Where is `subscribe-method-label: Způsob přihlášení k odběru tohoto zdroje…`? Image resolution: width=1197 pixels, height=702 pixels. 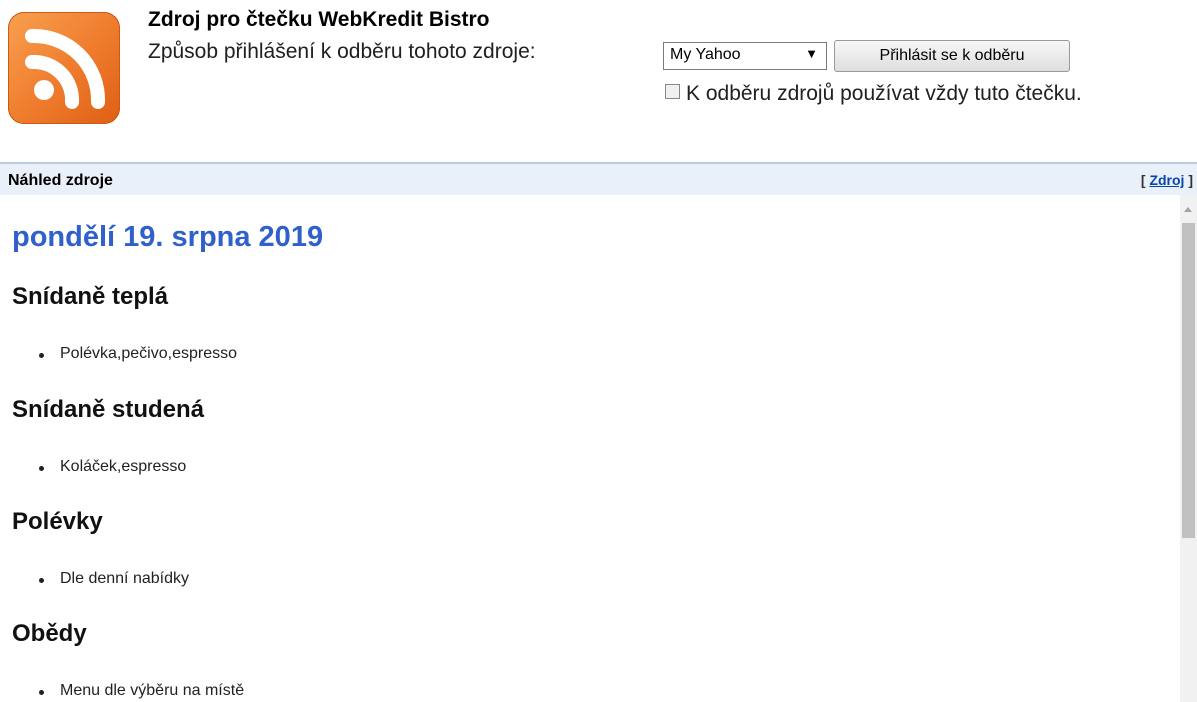 subscribe-method-label: Způsob přihlášení k odběru tohoto zdroje… is located at coordinates (342, 51).